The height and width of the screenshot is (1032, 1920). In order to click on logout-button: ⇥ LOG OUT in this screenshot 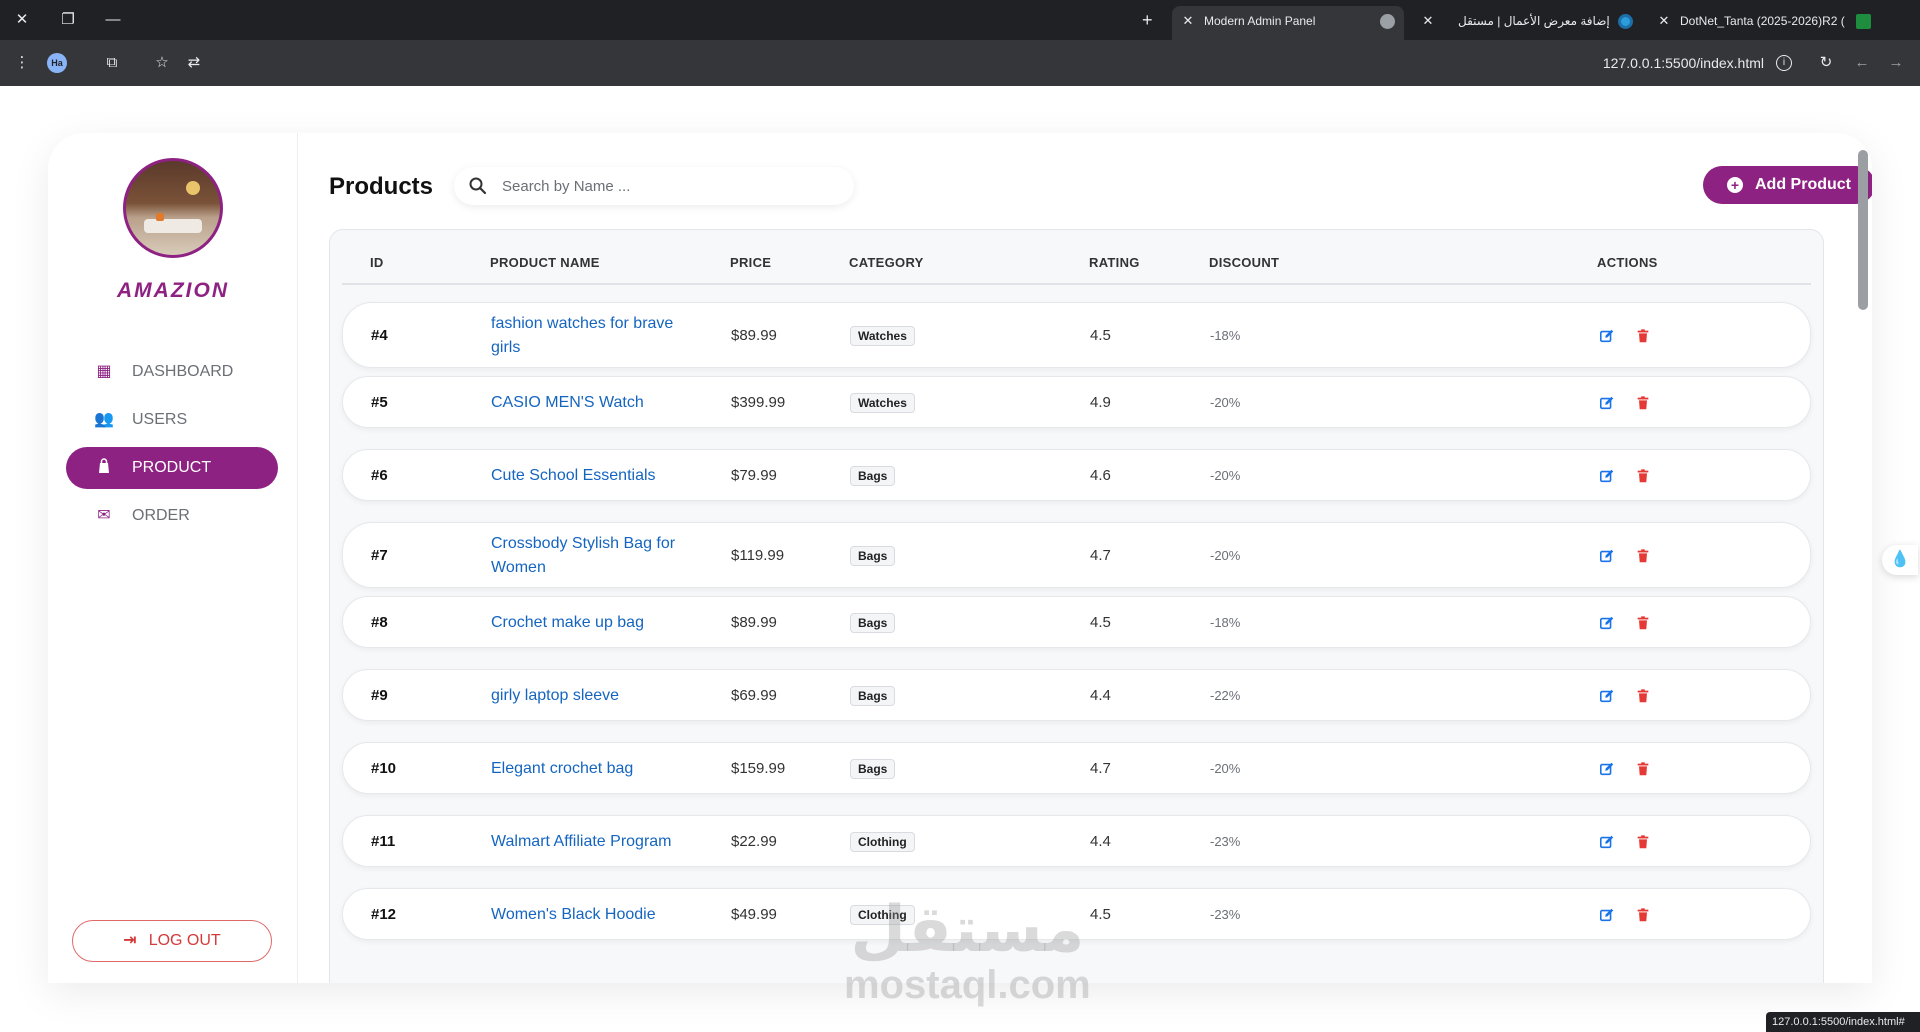, I will do `click(172, 941)`.